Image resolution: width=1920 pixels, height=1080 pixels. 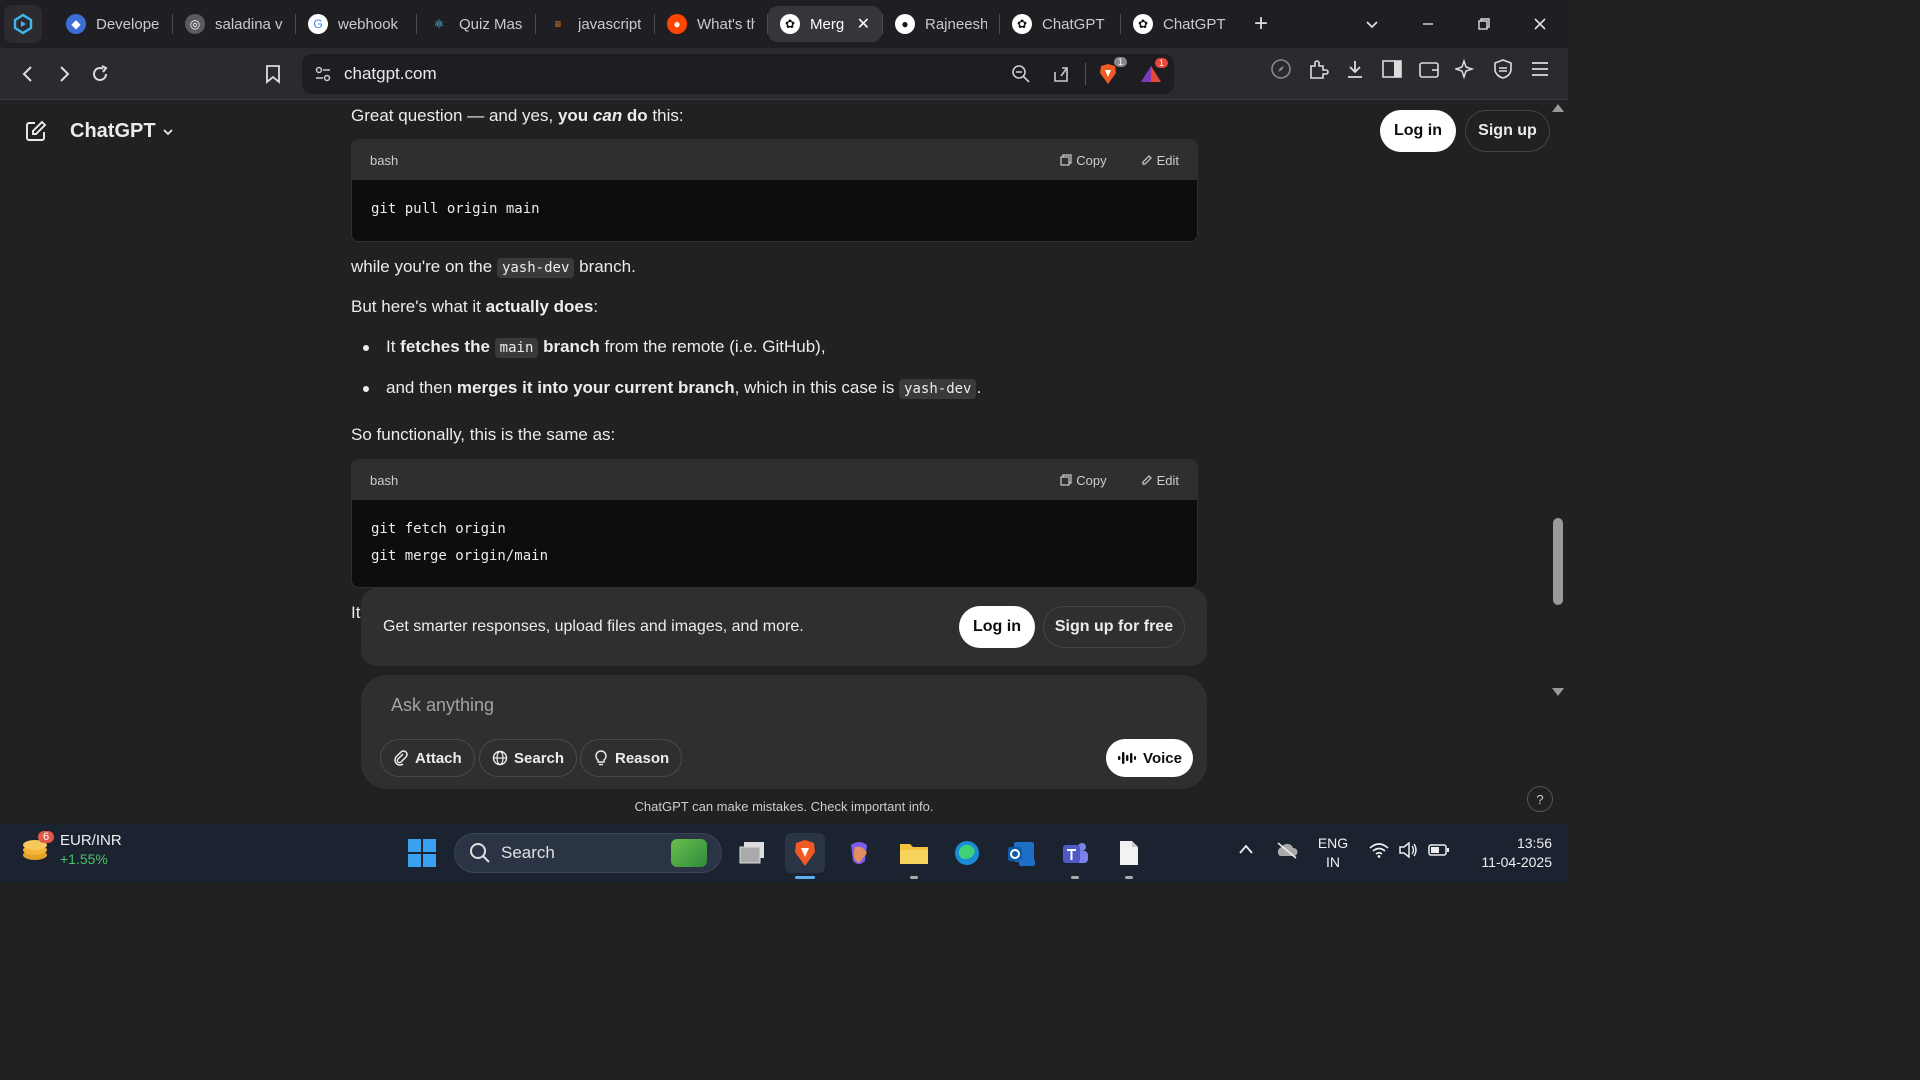 What do you see at coordinates (323, 74) in the screenshot?
I see `site-info-icon` at bounding box center [323, 74].